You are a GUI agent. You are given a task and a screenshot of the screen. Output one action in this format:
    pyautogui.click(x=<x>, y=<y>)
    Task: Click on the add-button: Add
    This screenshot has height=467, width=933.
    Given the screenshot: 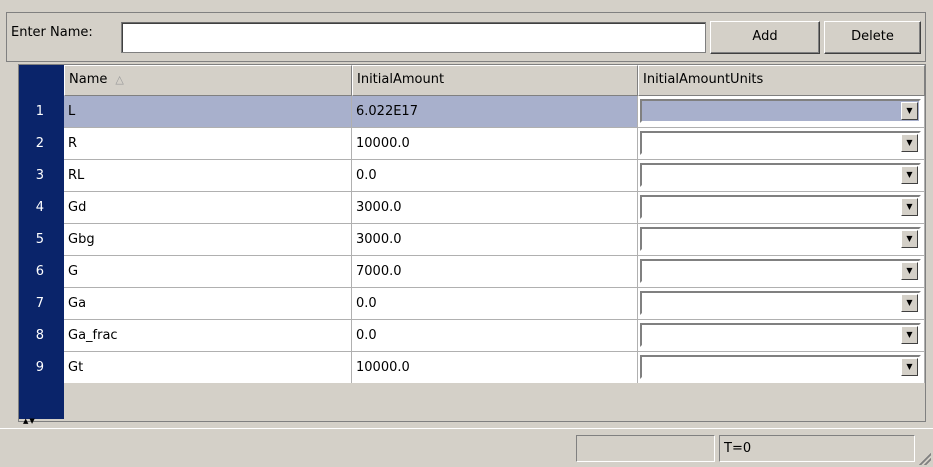 What is the action you would take?
    pyautogui.click(x=765, y=37)
    